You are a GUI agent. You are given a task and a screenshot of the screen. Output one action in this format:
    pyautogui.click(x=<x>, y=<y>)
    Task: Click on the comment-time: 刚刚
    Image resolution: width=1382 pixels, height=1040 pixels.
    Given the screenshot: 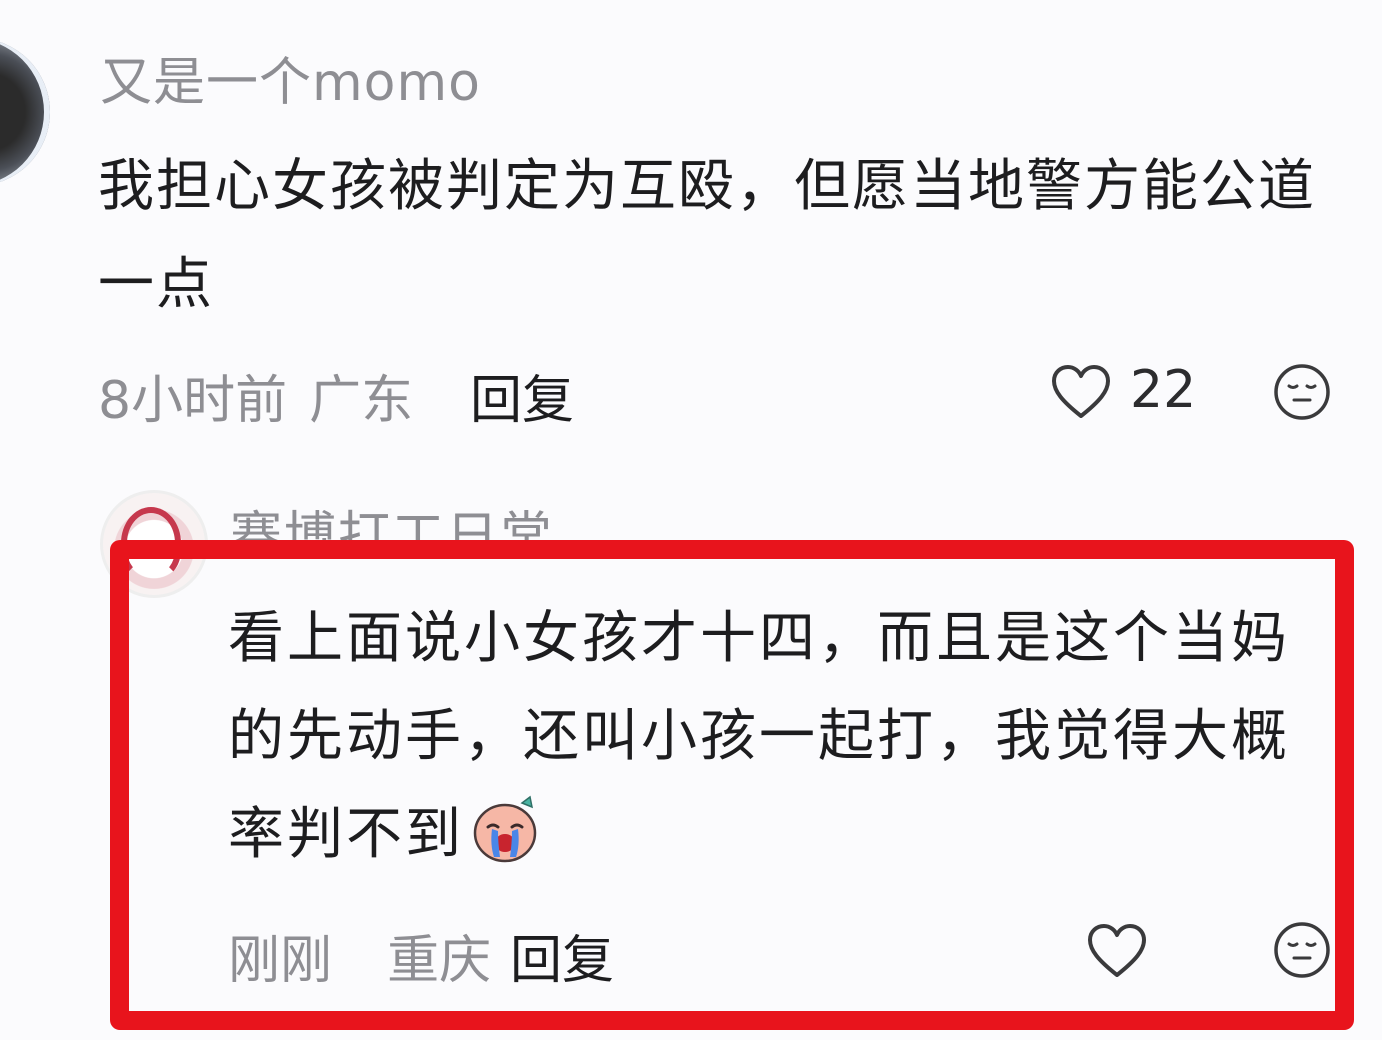 What is the action you would take?
    pyautogui.click(x=280, y=961)
    